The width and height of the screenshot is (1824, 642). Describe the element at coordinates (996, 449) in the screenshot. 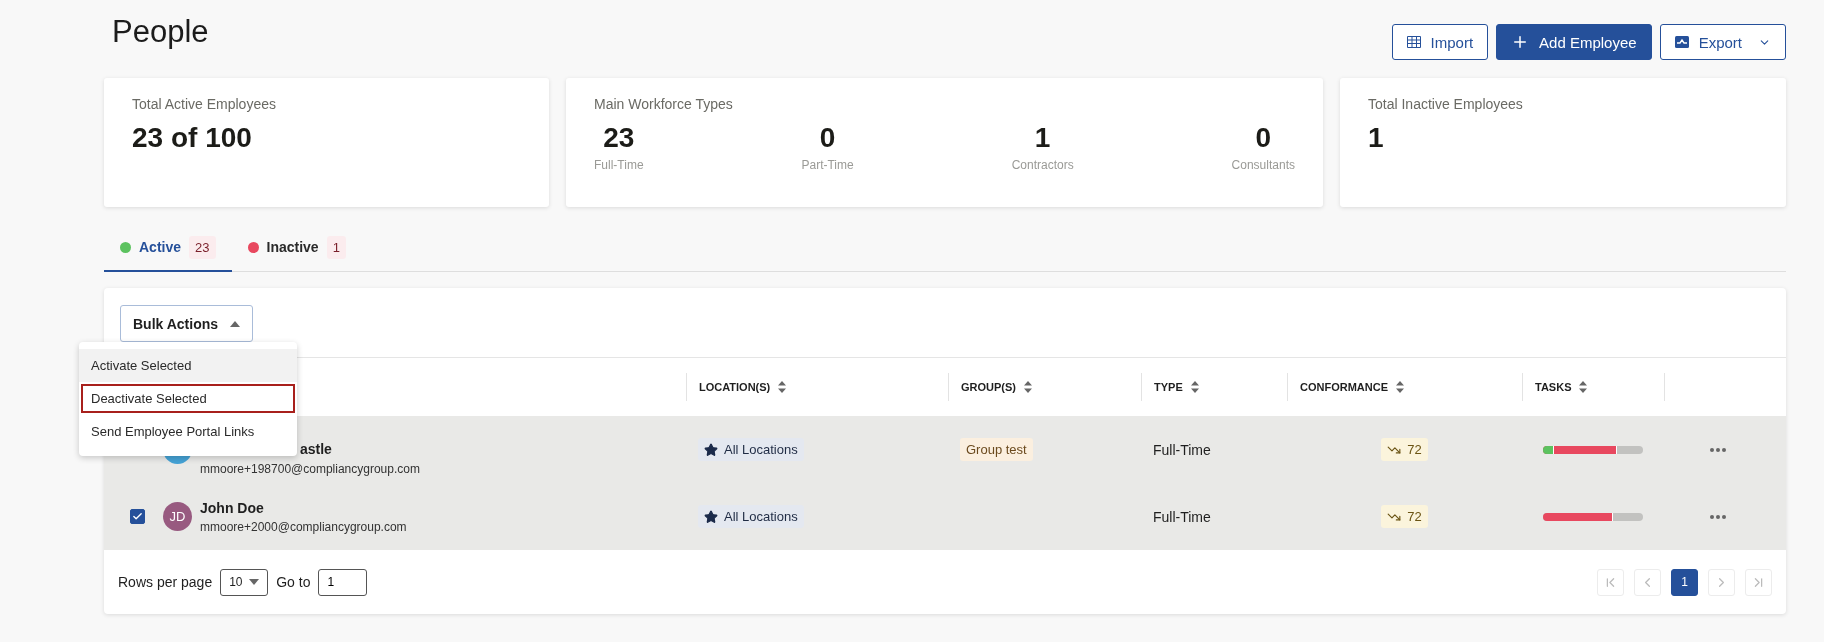

I see `group-tag: Group test` at that location.